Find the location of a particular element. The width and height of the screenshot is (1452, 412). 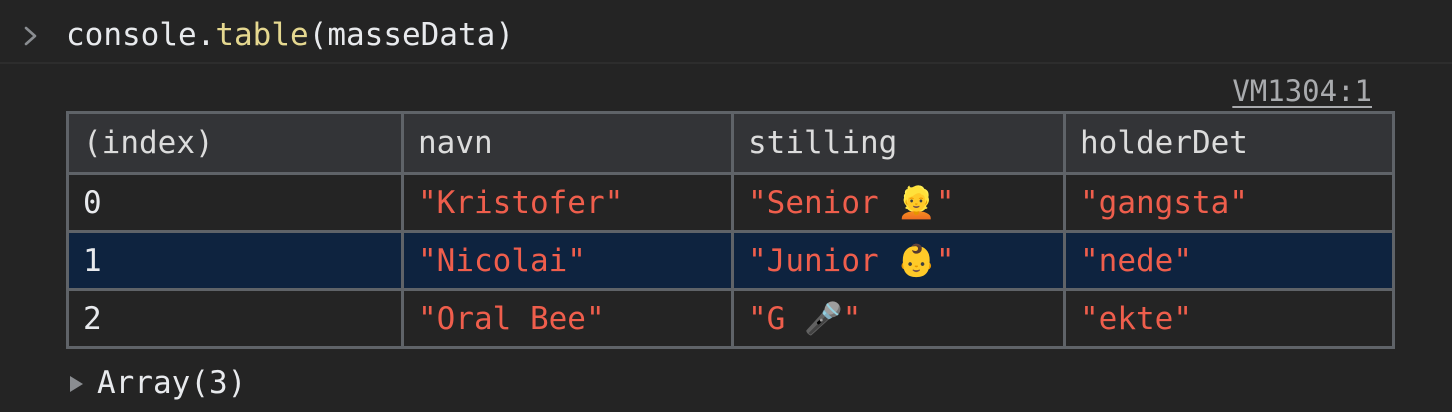

column-header-stilling: stilling is located at coordinates (898, 143).